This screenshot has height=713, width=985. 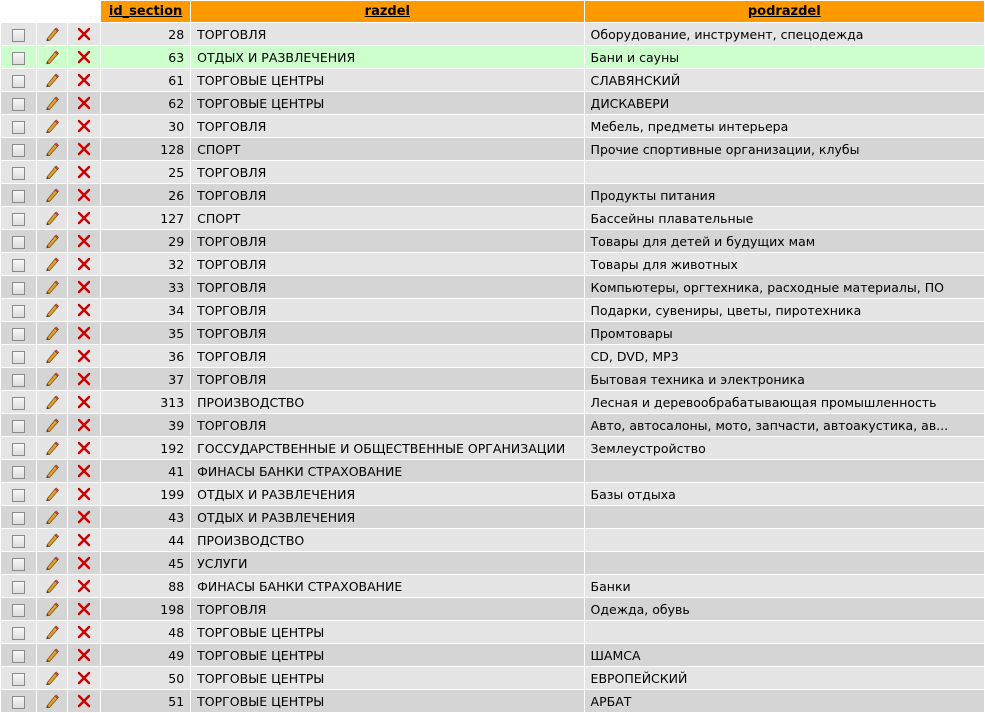 I want to click on column-header-razdel: razdel, so click(x=387, y=11).